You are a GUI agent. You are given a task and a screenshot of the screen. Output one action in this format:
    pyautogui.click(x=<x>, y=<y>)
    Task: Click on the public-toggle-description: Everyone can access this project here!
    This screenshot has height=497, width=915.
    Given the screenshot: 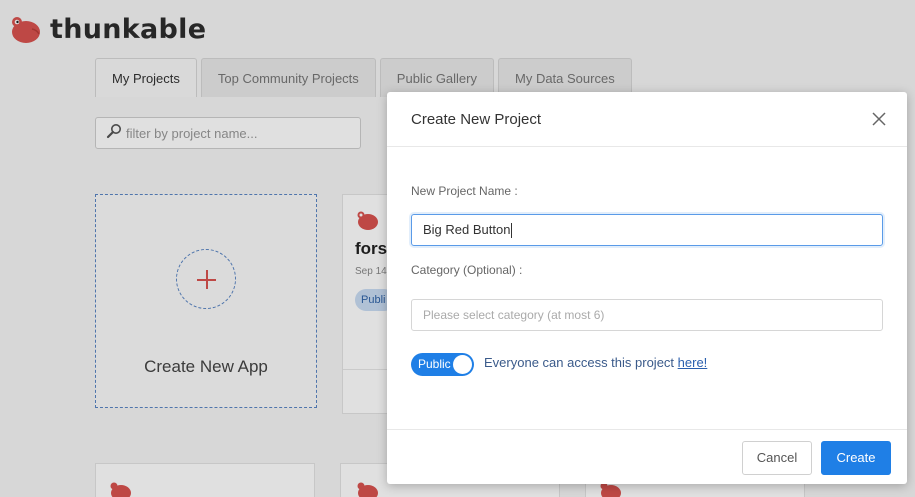 What is the action you would take?
    pyautogui.click(x=595, y=362)
    